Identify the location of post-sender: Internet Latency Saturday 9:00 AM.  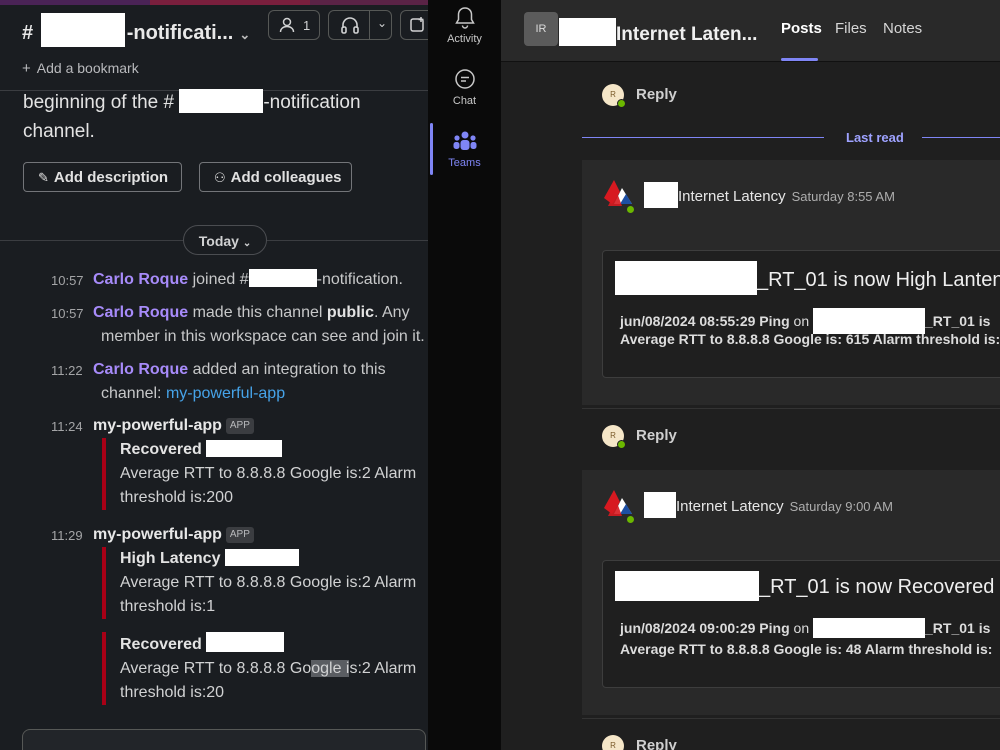
(768, 505).